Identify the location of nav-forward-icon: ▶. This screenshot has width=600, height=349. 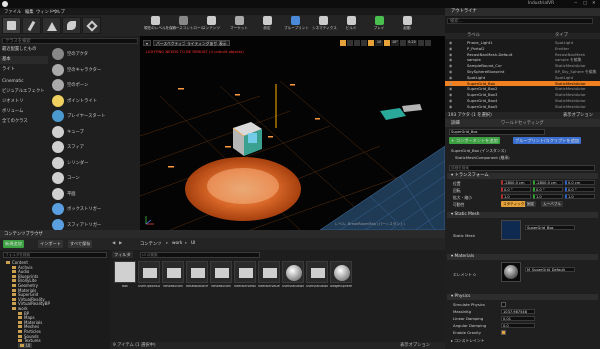
(120, 243).